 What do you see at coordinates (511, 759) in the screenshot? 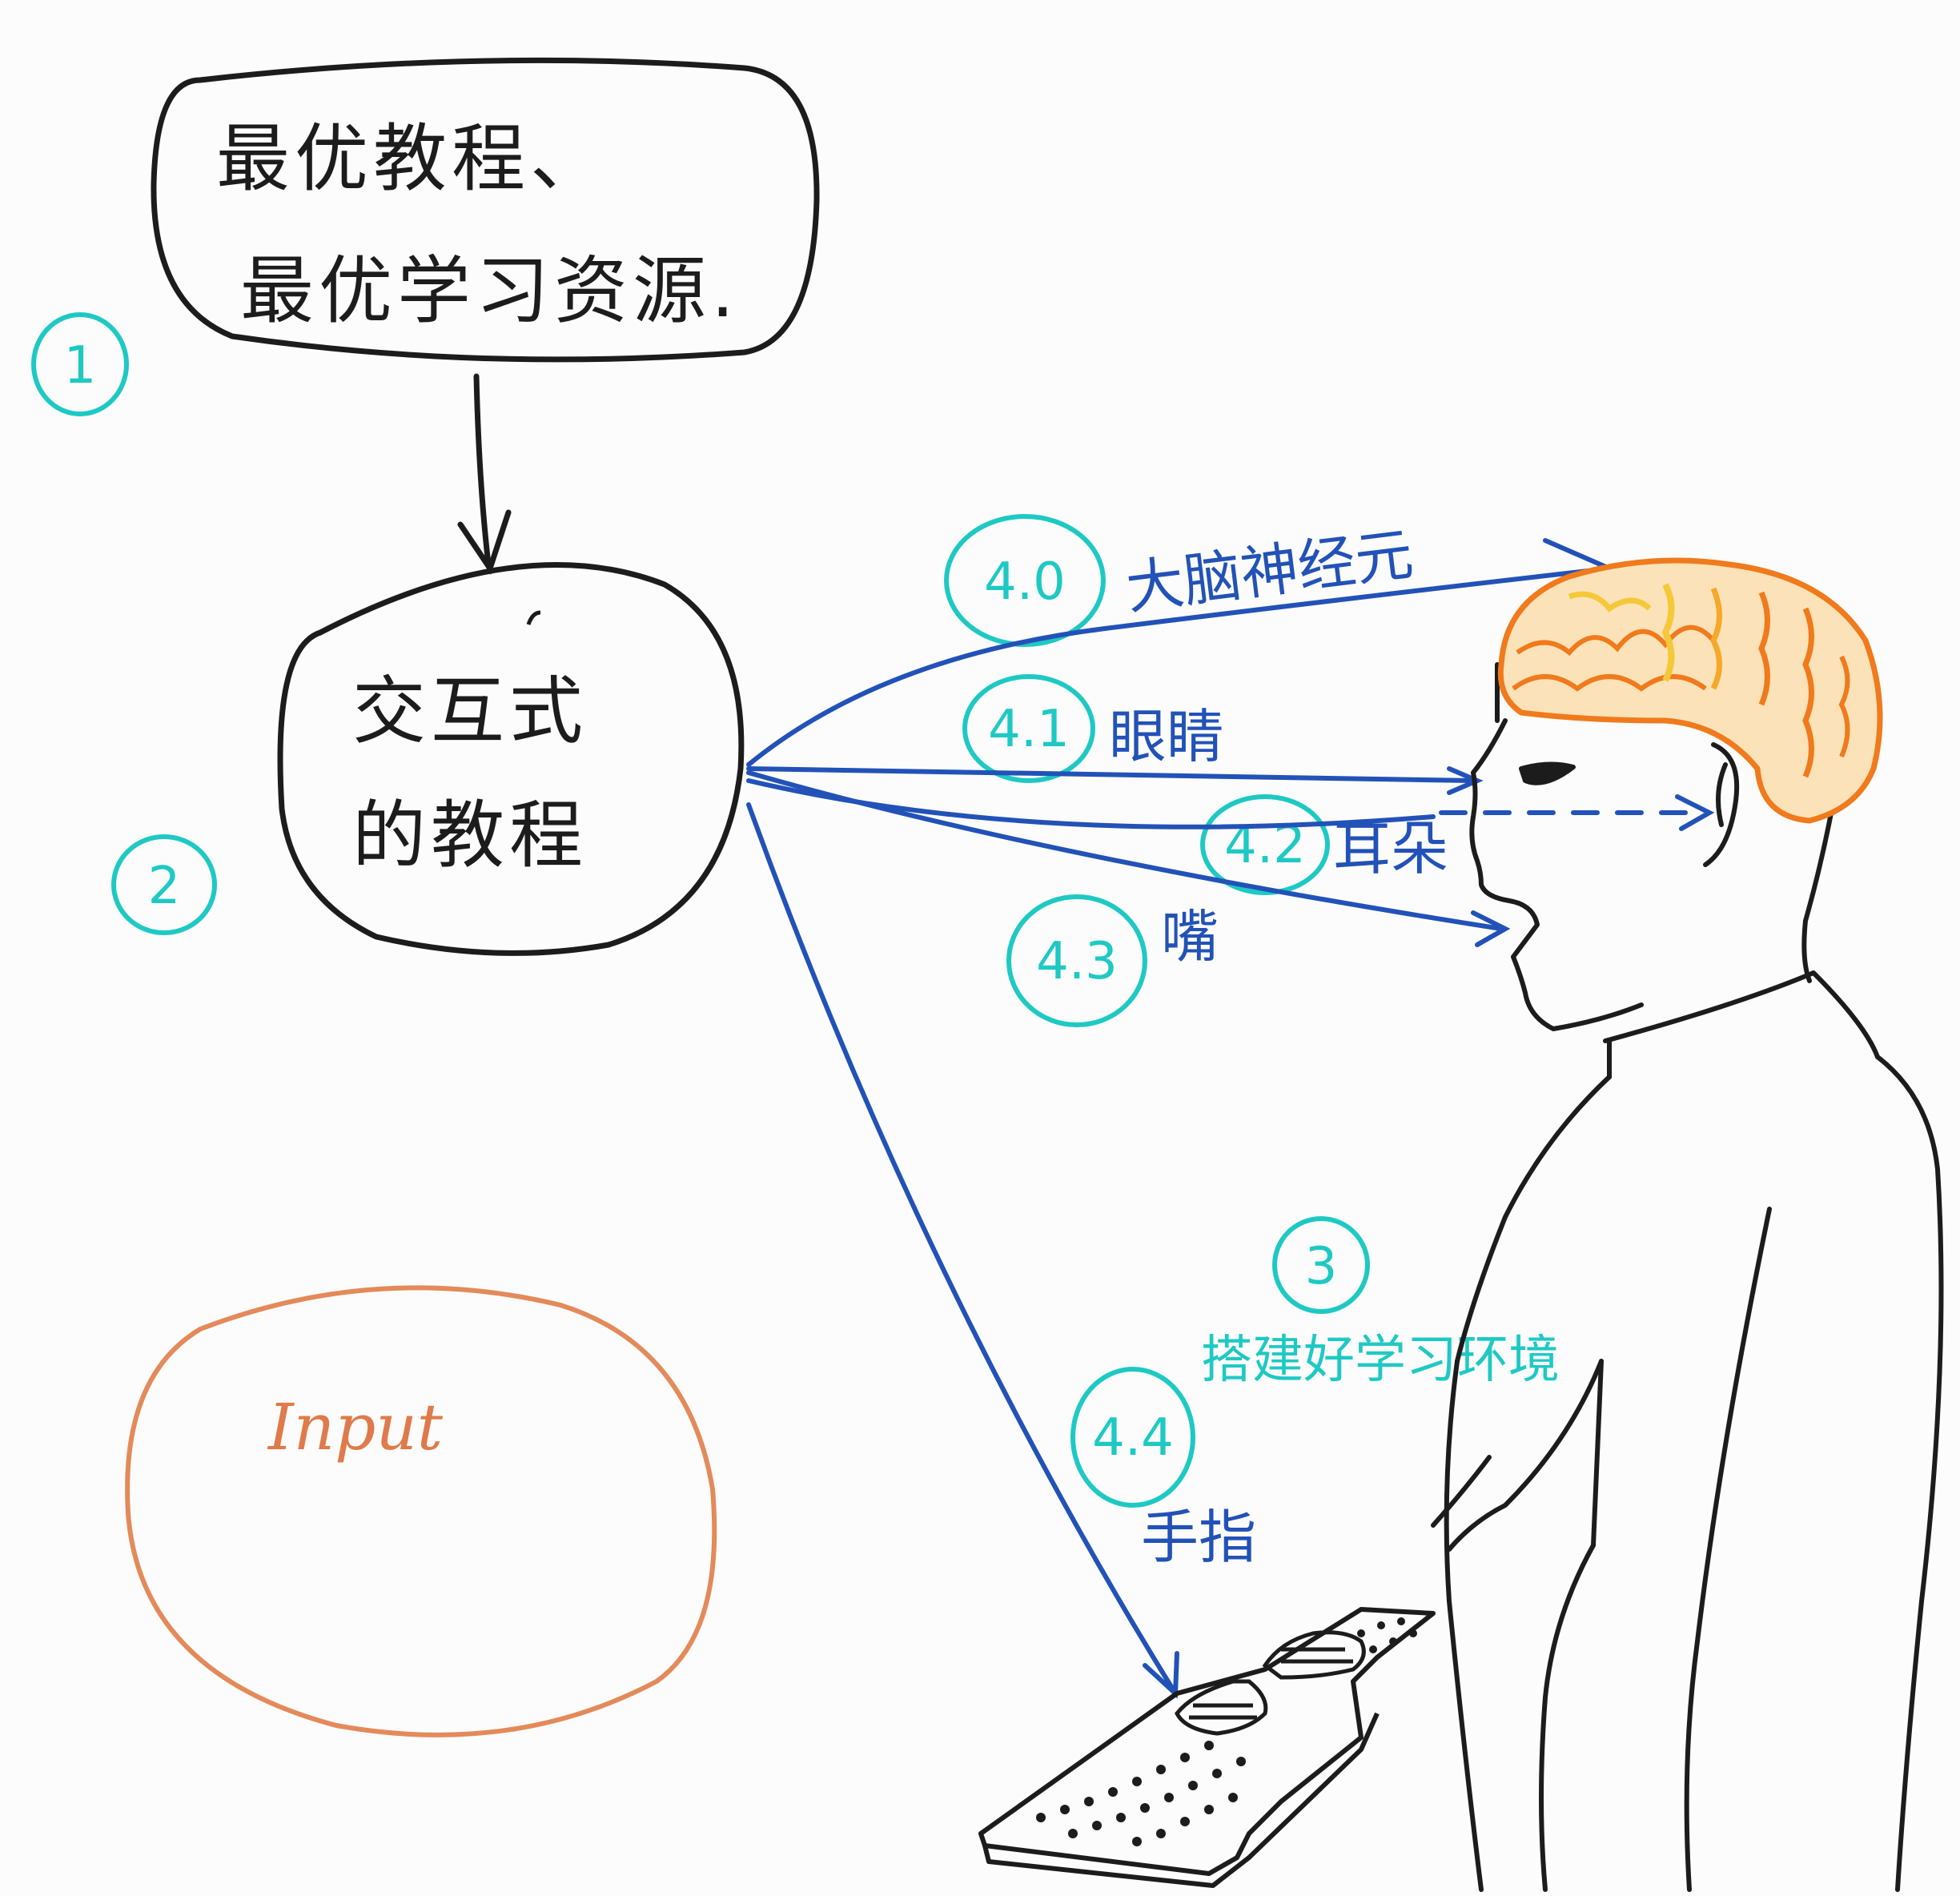
I see `middle-box-outline` at bounding box center [511, 759].